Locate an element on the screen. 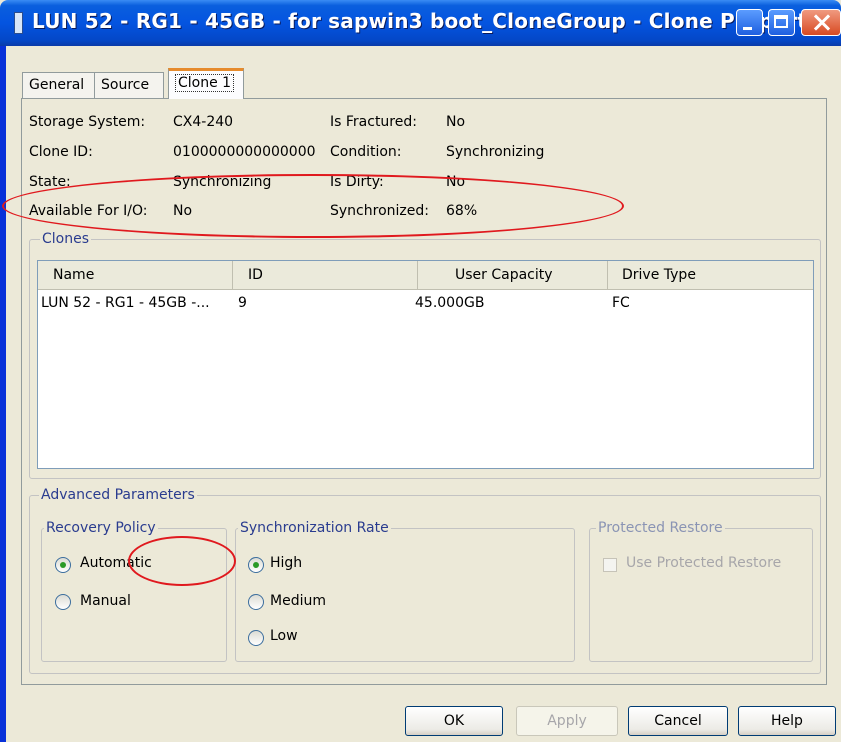 This screenshot has width=841, height=742. column-header-id: ID is located at coordinates (325, 275).